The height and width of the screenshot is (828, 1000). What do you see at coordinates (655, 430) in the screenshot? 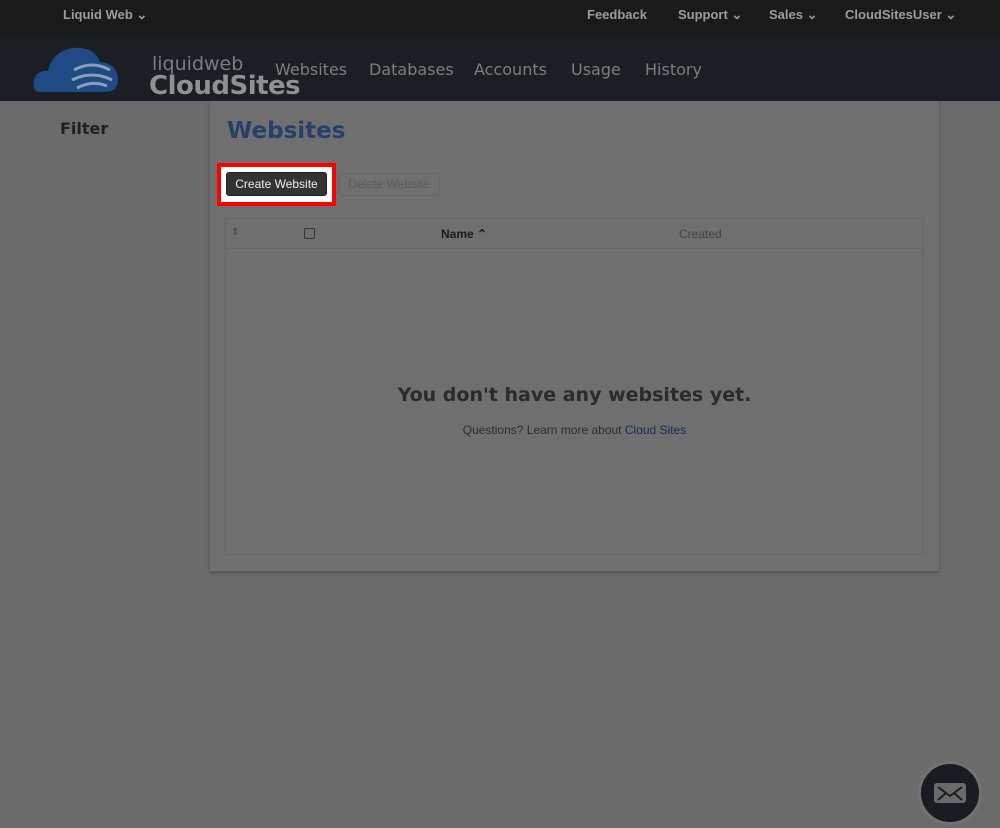
I see `cloud-sites-link: Cloud Sites` at bounding box center [655, 430].